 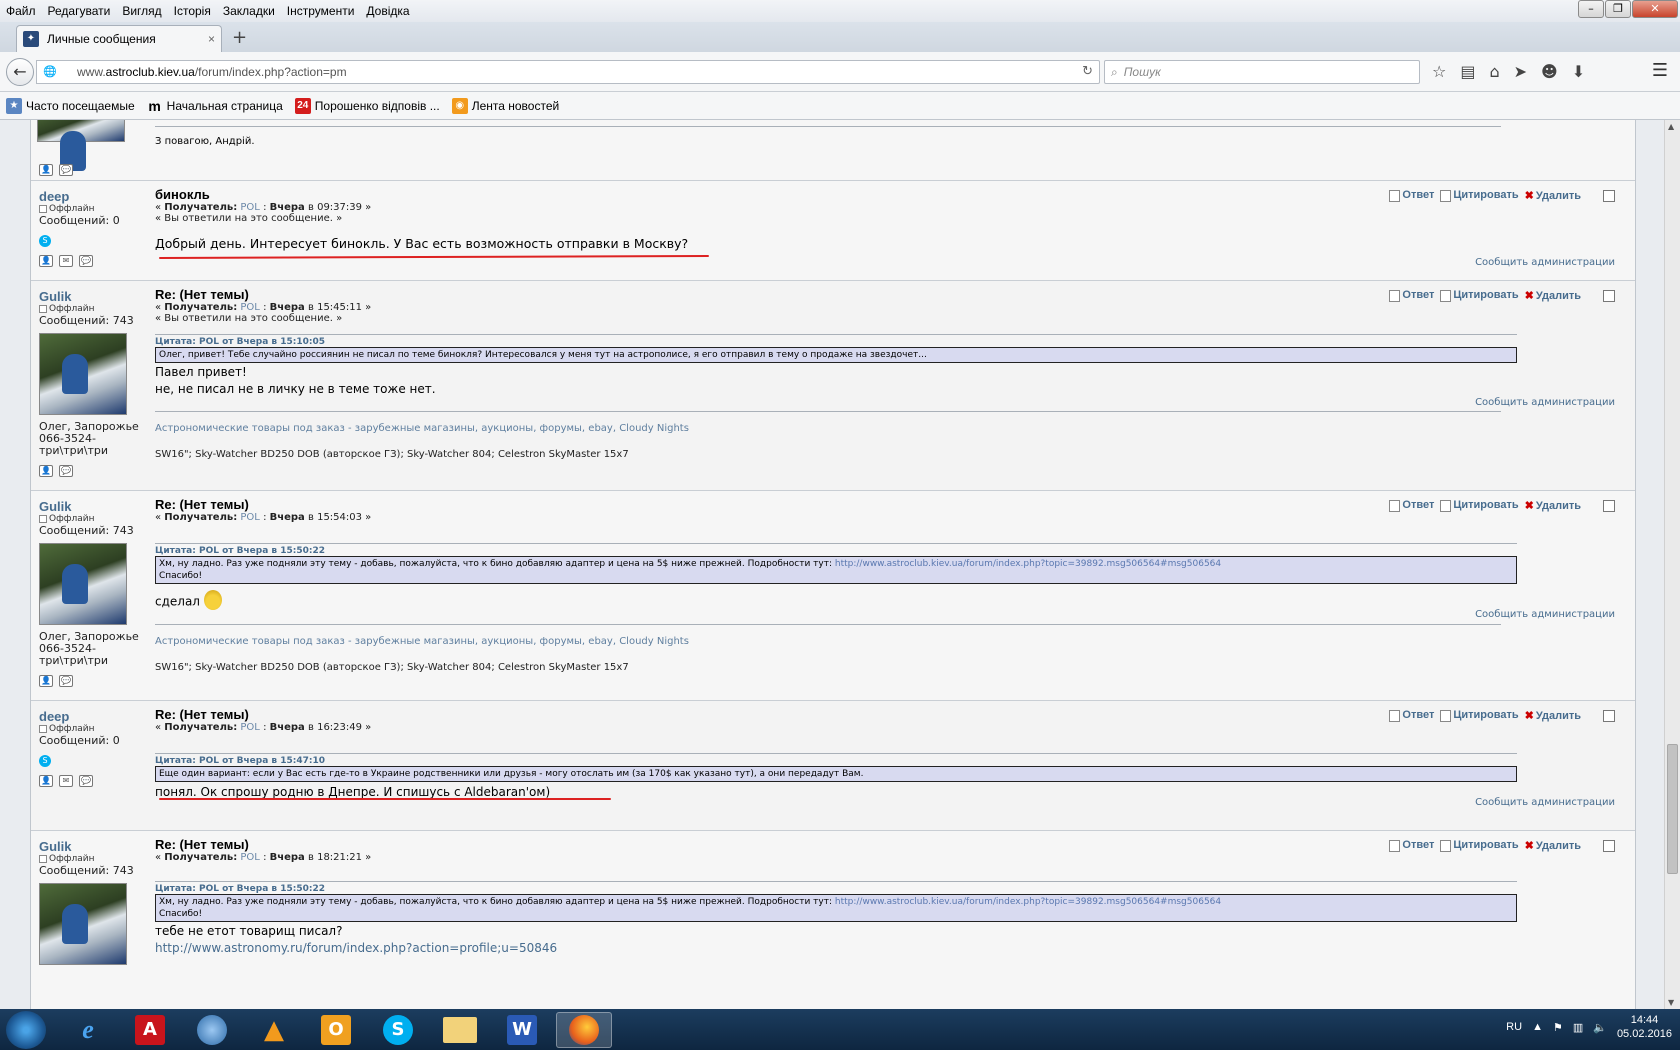 I want to click on scrollbar-thumb, so click(x=1672, y=809).